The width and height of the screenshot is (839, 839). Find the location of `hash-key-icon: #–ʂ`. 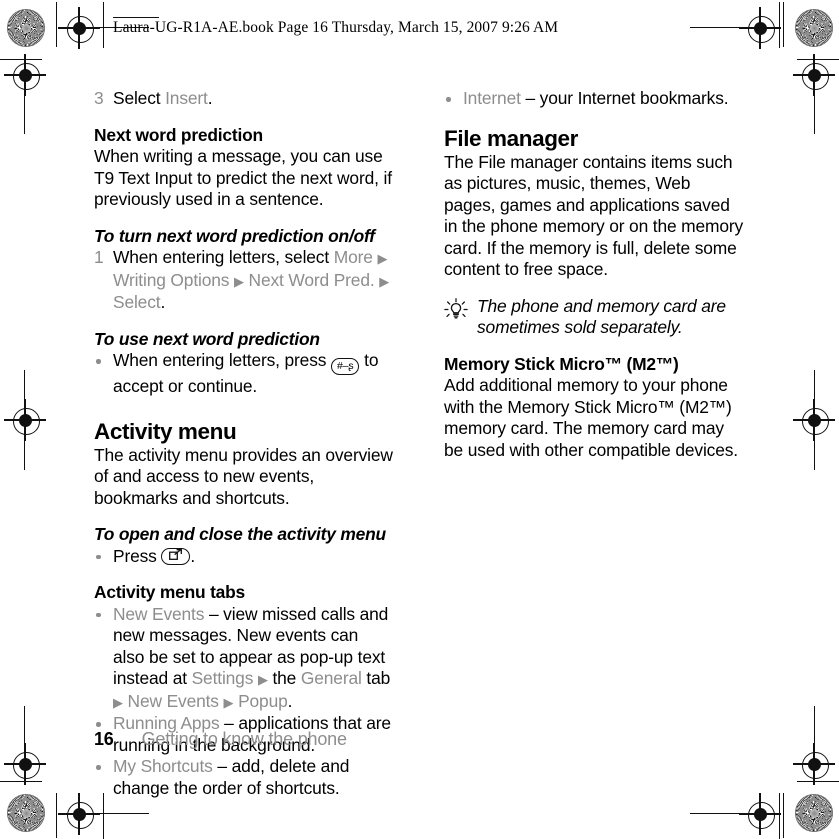

hash-key-icon: #–ʂ is located at coordinates (345, 366).